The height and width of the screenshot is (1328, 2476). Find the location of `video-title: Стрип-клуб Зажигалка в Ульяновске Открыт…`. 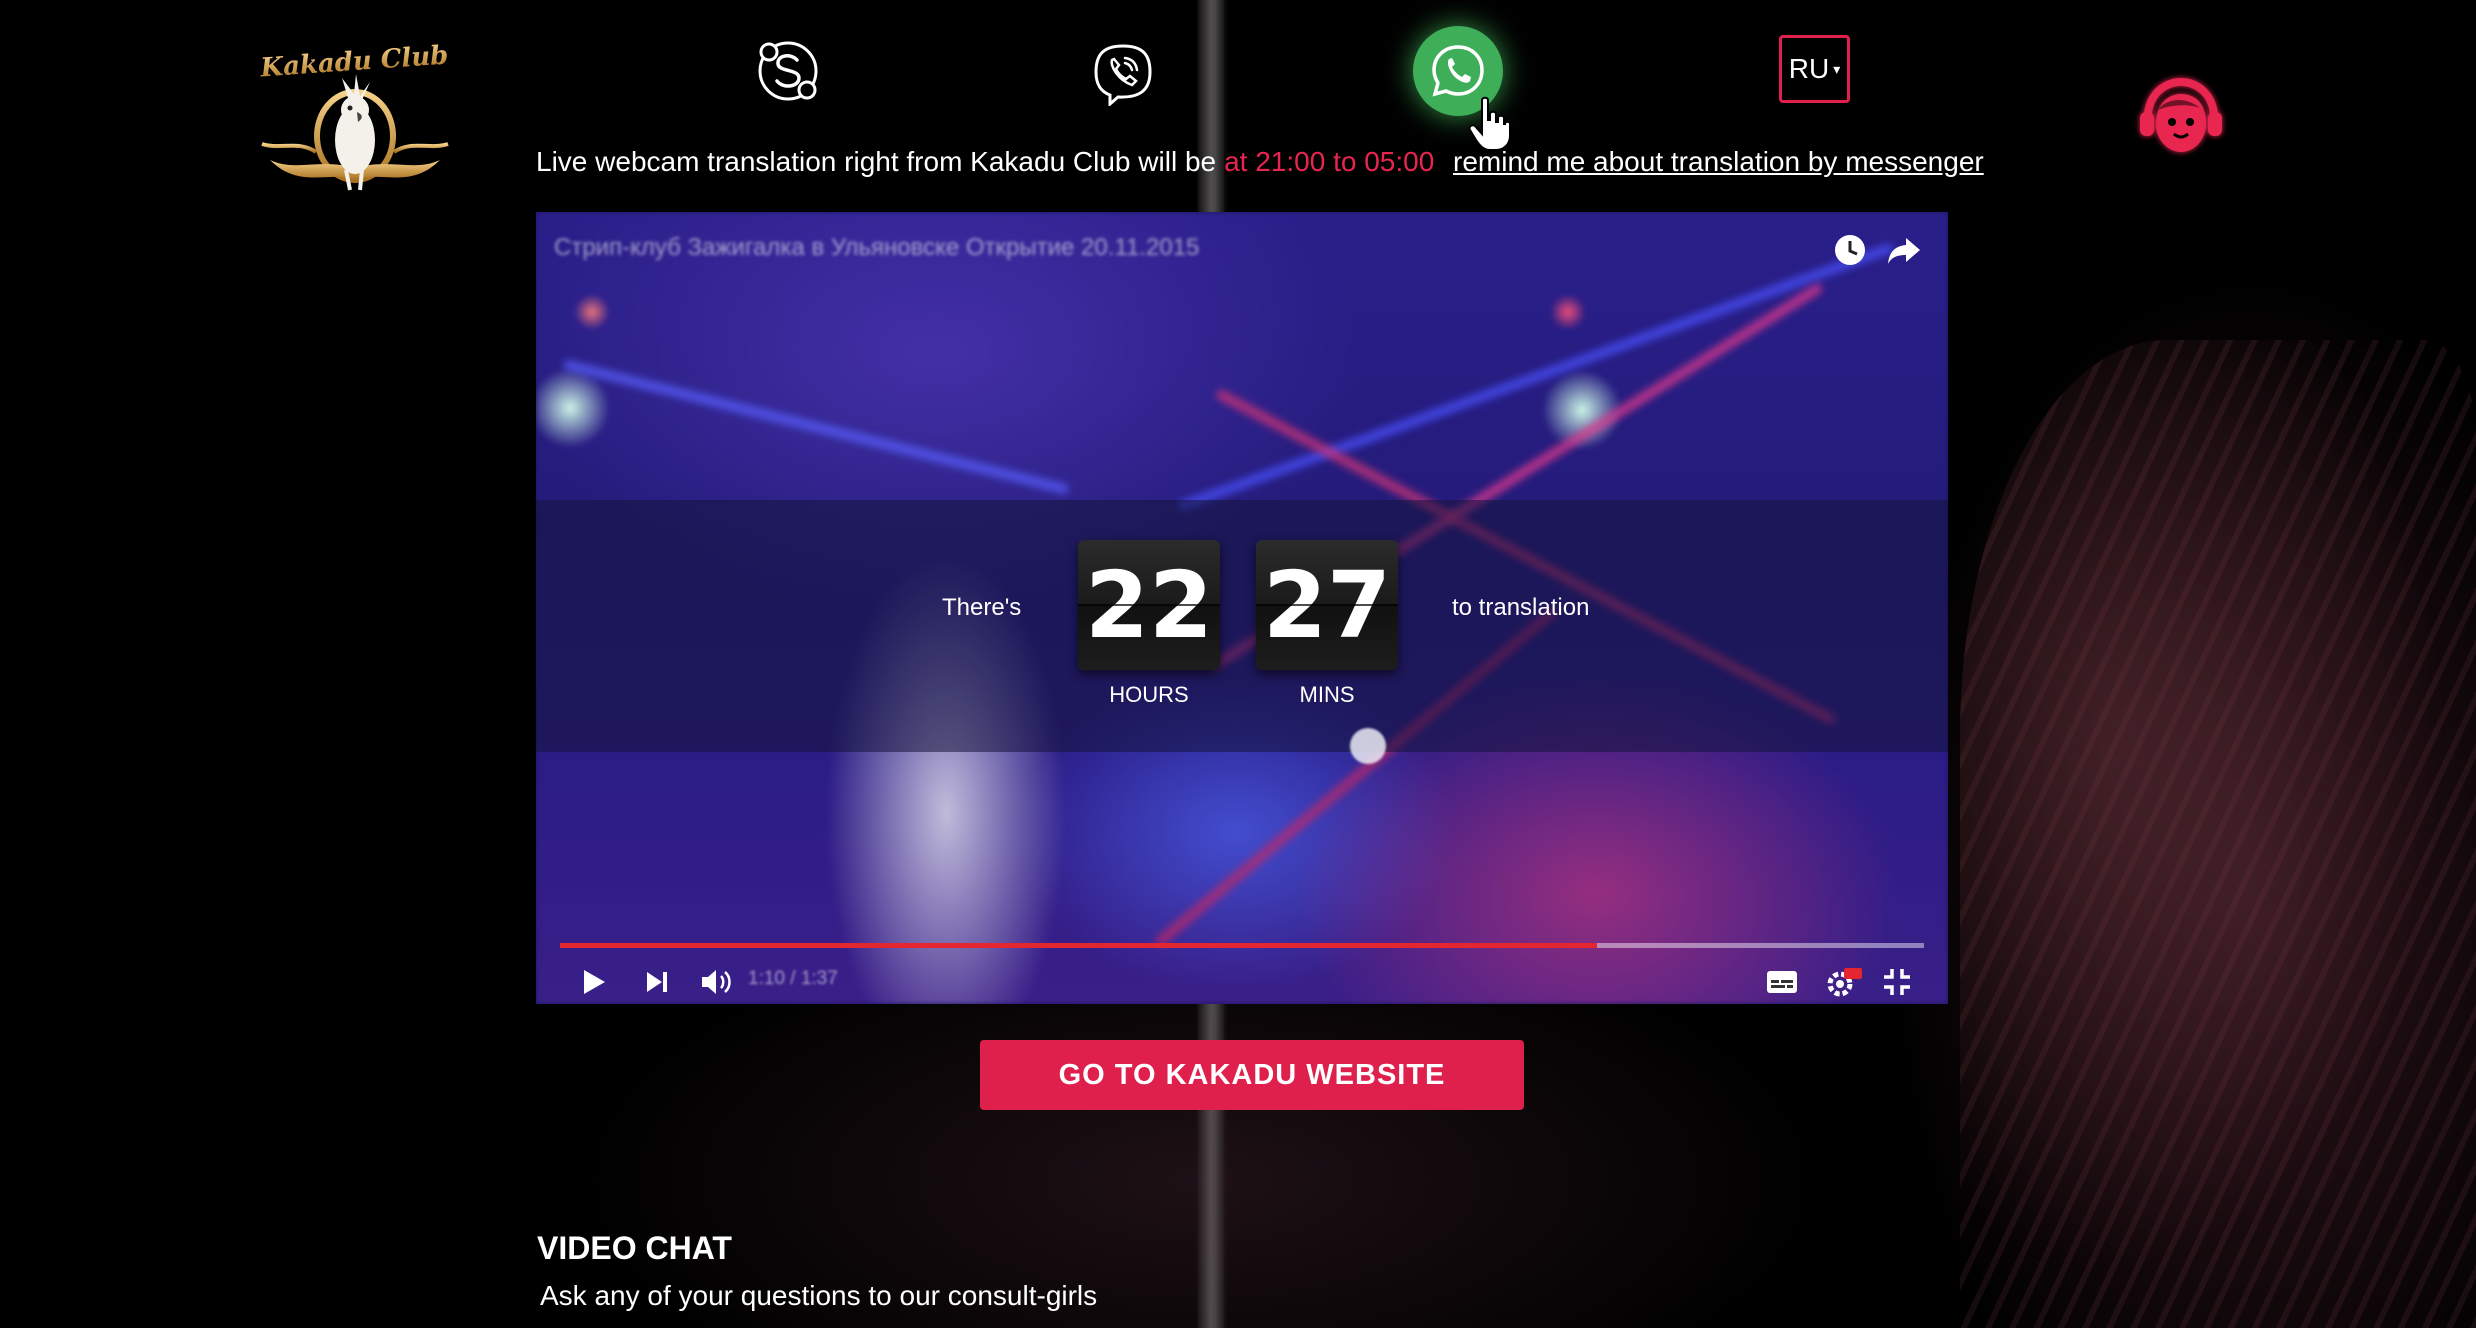

video-title: Стрип-клуб Зажигалка в Ульяновске Открыт… is located at coordinates (876, 248).